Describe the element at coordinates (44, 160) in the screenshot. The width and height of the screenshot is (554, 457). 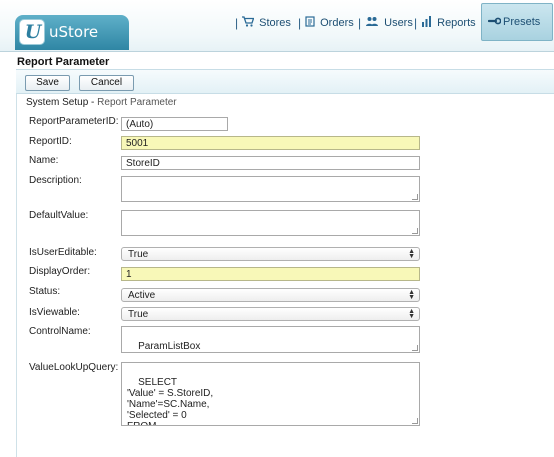
I see `name-label: Name:` at that location.